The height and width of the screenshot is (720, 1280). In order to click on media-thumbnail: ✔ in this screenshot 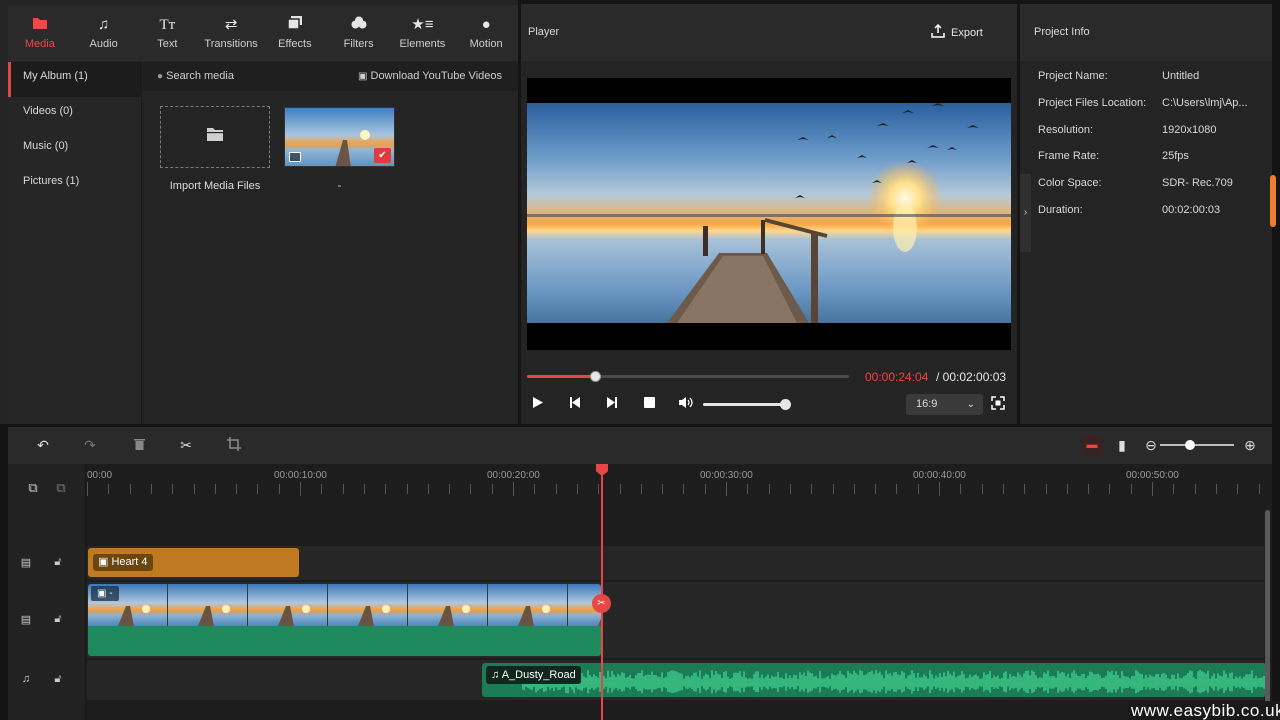, I will do `click(339, 137)`.